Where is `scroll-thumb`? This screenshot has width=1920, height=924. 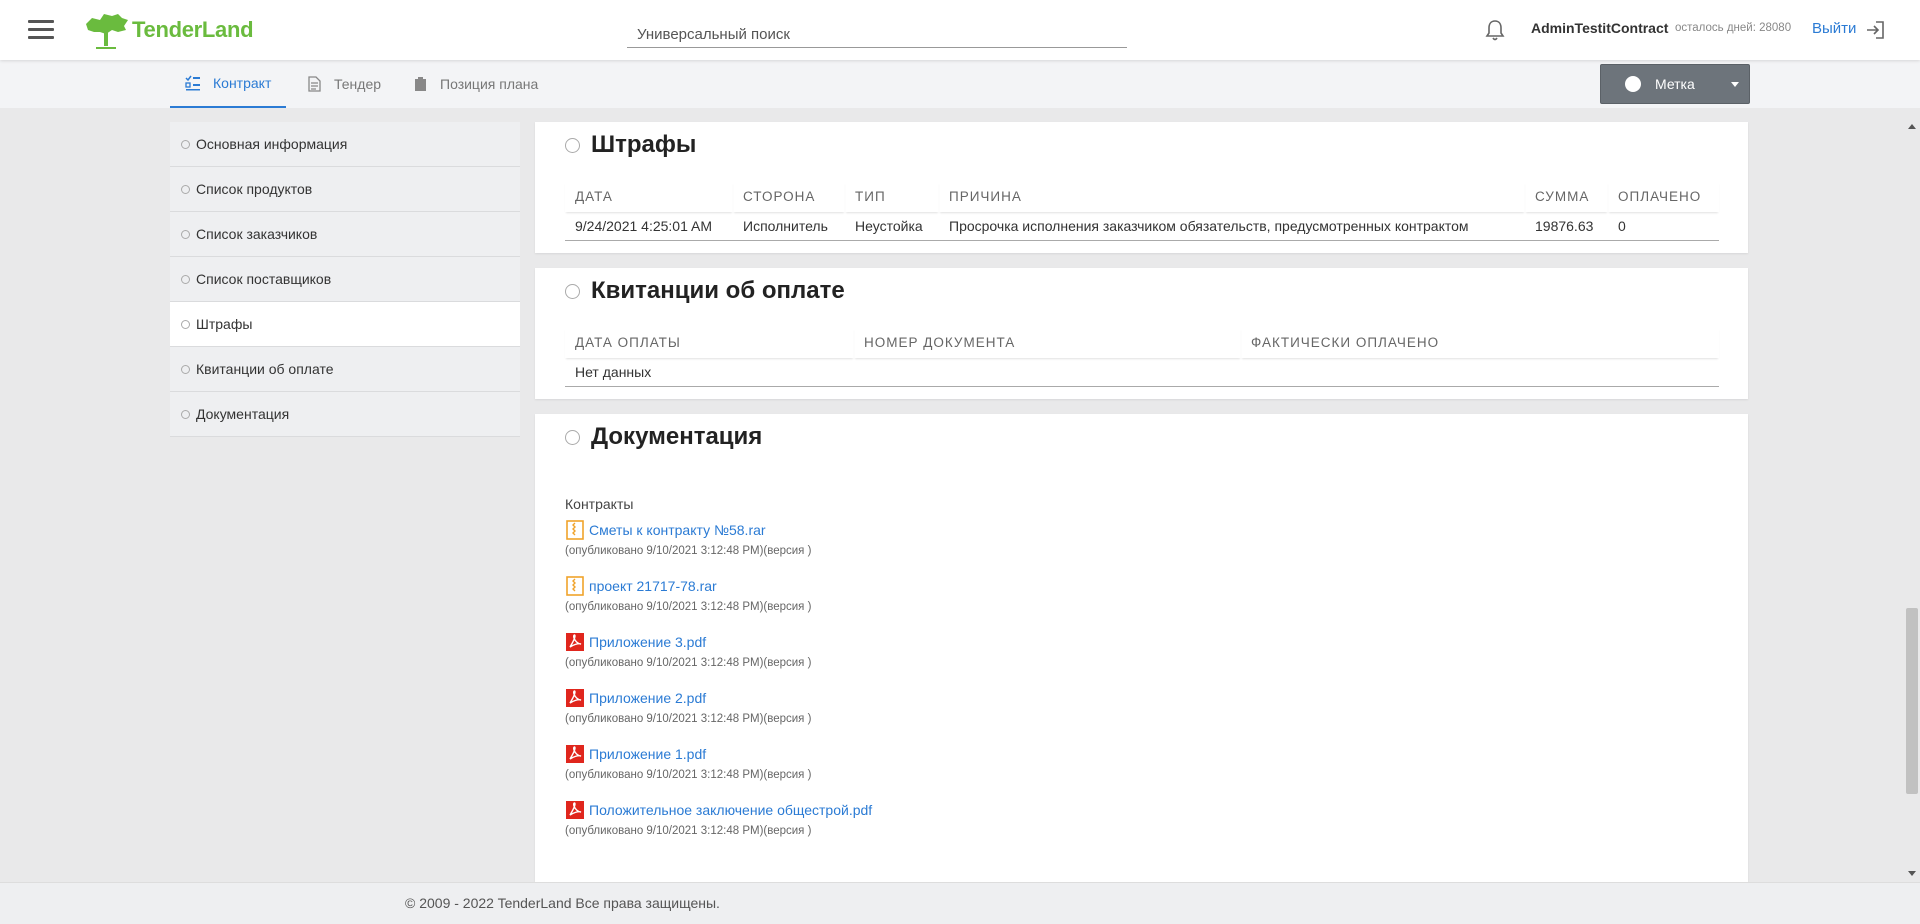 scroll-thumb is located at coordinates (1912, 701).